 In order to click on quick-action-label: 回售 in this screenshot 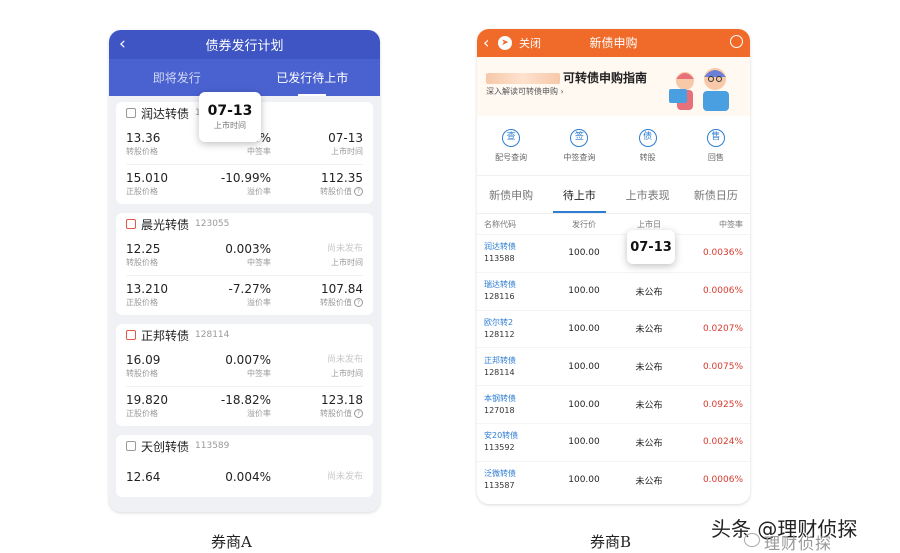, I will do `click(715, 157)`.